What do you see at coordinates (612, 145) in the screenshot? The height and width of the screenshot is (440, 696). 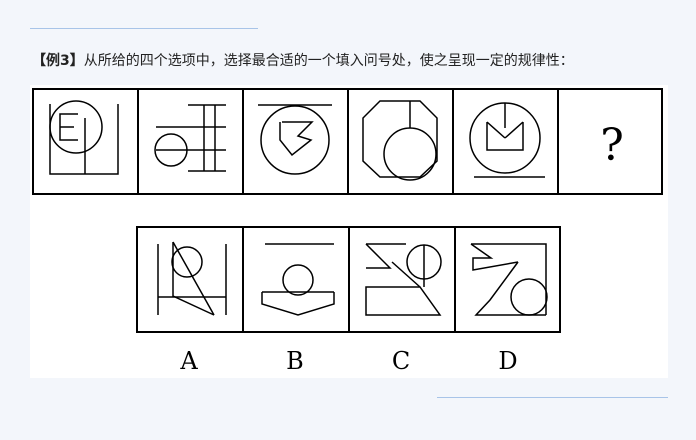 I see `question-mark: ?` at bounding box center [612, 145].